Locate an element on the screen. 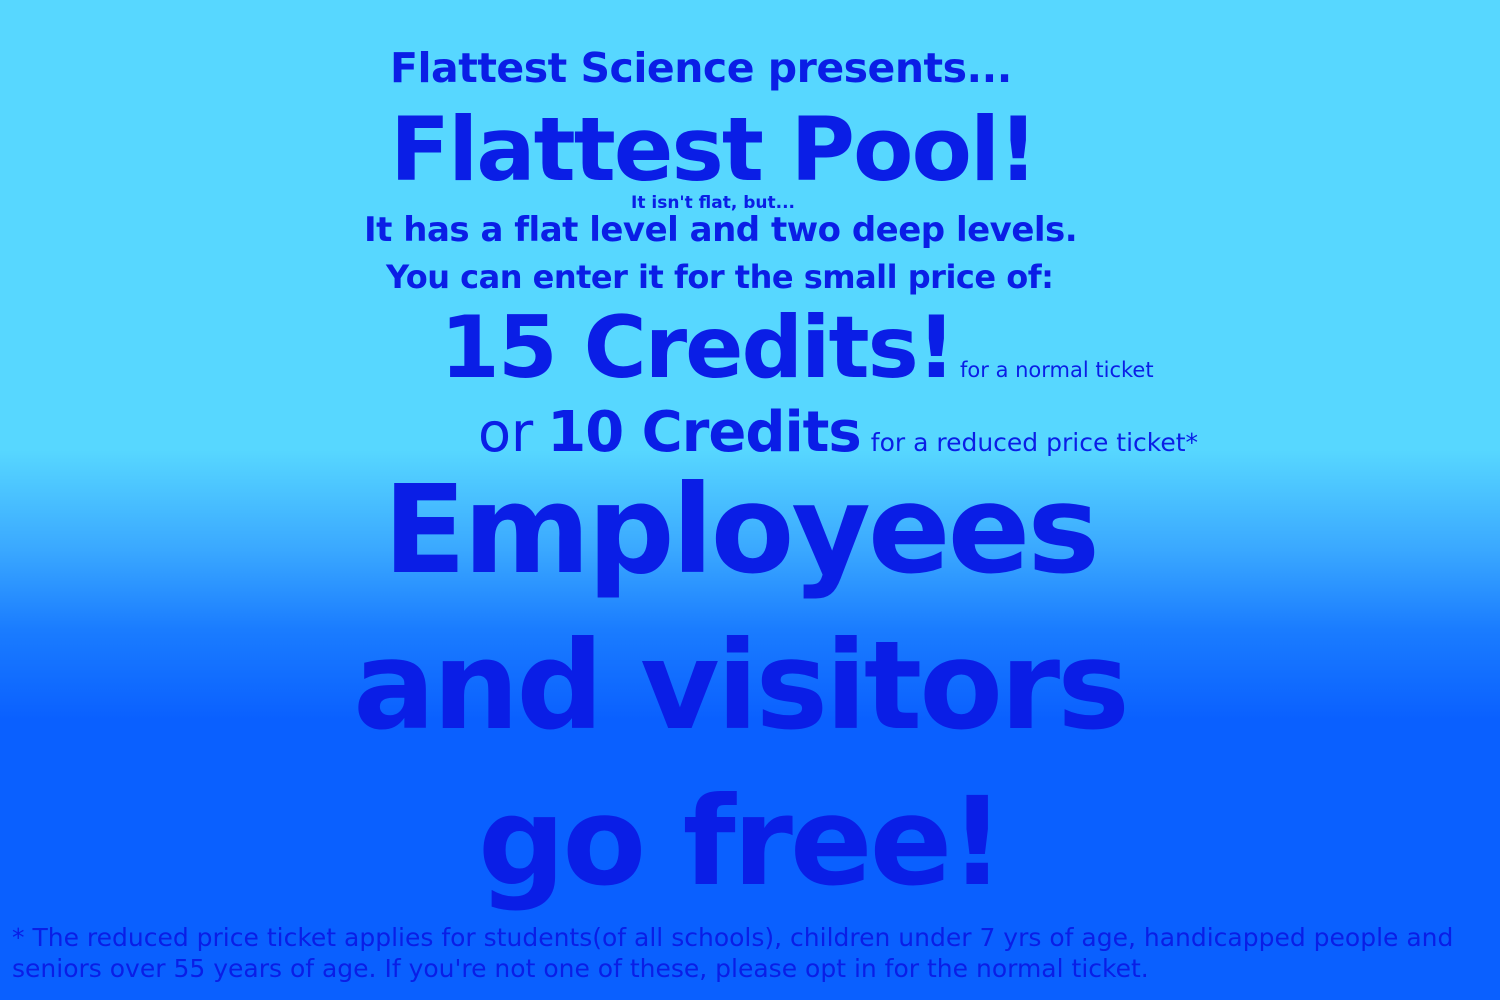  normal-price-row: 15 Credits! for a normal ticket is located at coordinates (797, 348).